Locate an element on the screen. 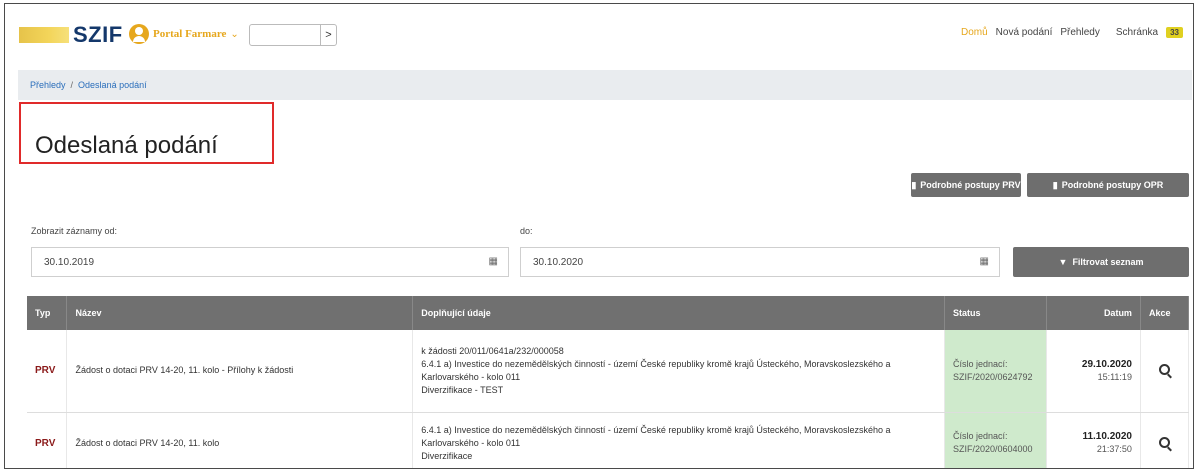 This screenshot has height=471, width=1198. nav-overviews: Přehledy is located at coordinates (1079, 32).